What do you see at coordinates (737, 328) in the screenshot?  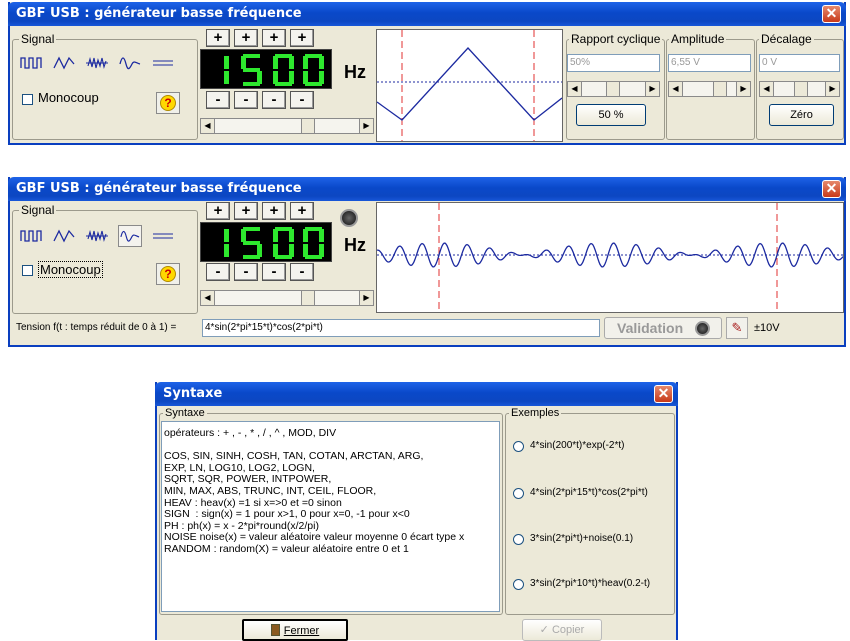 I see `plot-settings-button: ✎` at bounding box center [737, 328].